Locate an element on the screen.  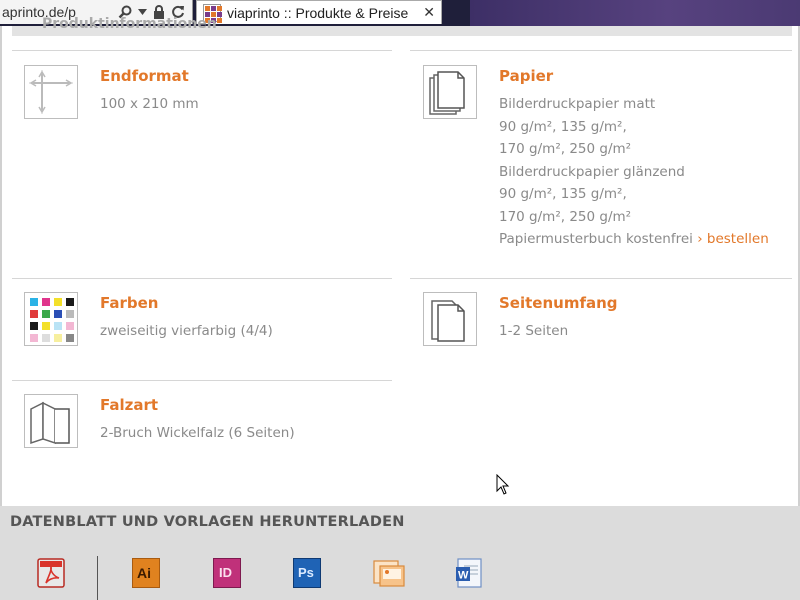
info-label: Falzart is located at coordinates (129, 405).